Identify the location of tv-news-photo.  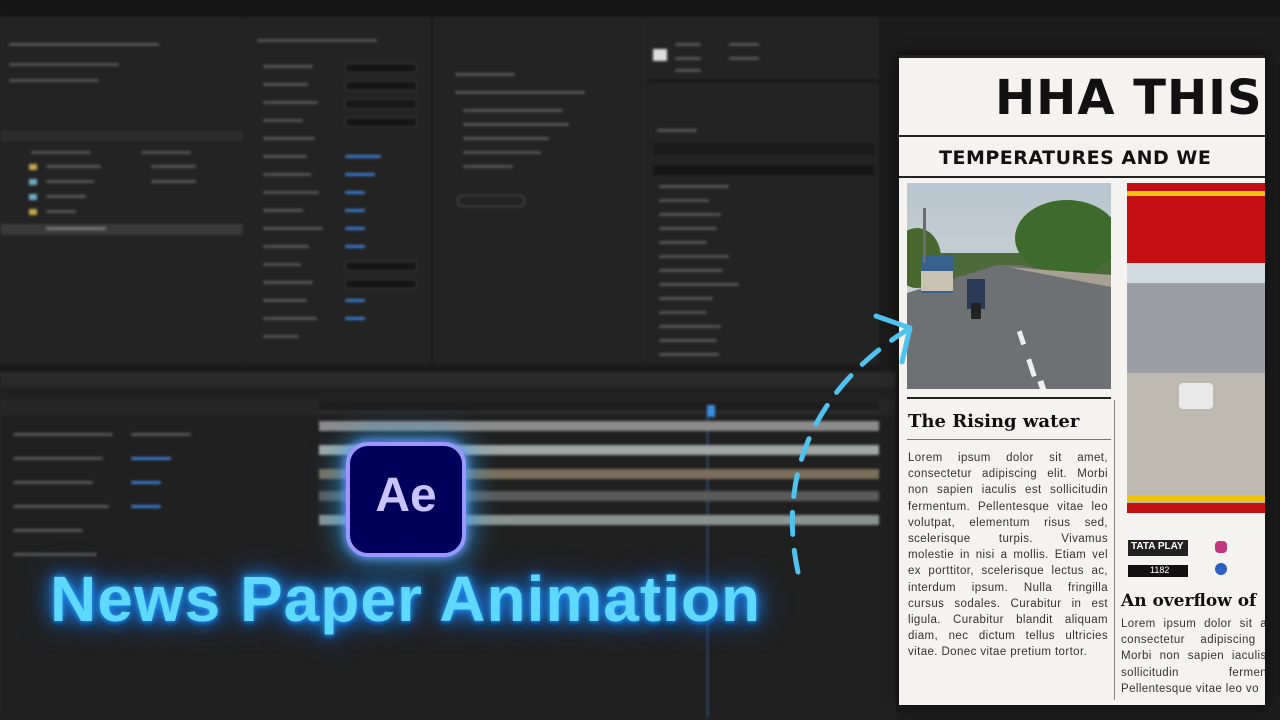
(1196, 348).